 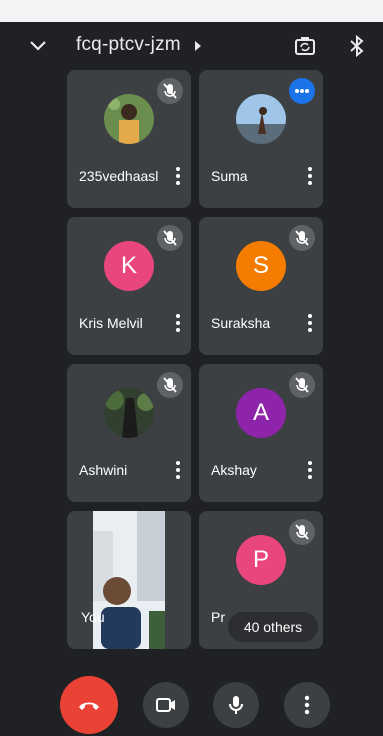 I want to click on participant-tile: S Suraksha, so click(x=261, y=286).